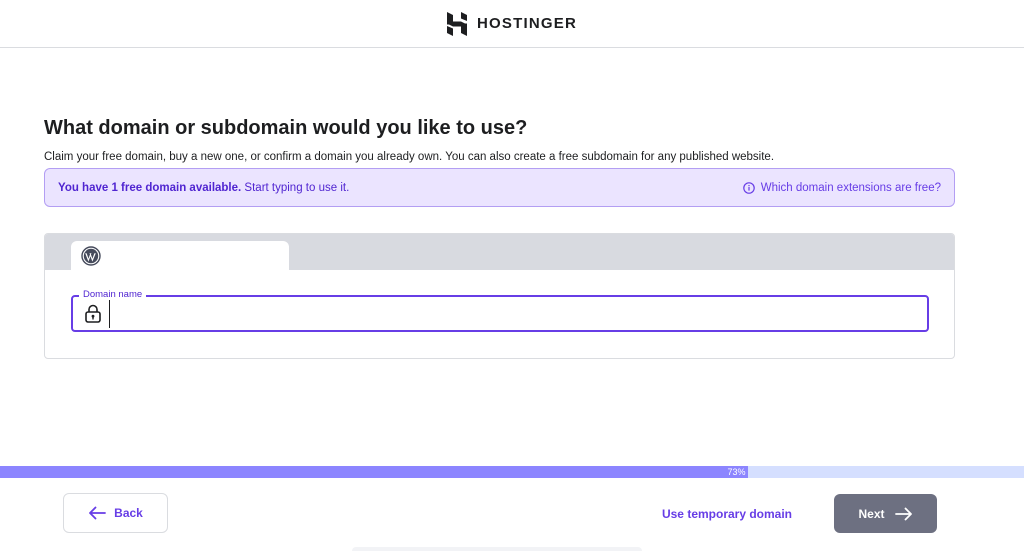 The width and height of the screenshot is (1024, 551). Describe the element at coordinates (871, 513) in the screenshot. I see `next-button-label: Next` at that location.